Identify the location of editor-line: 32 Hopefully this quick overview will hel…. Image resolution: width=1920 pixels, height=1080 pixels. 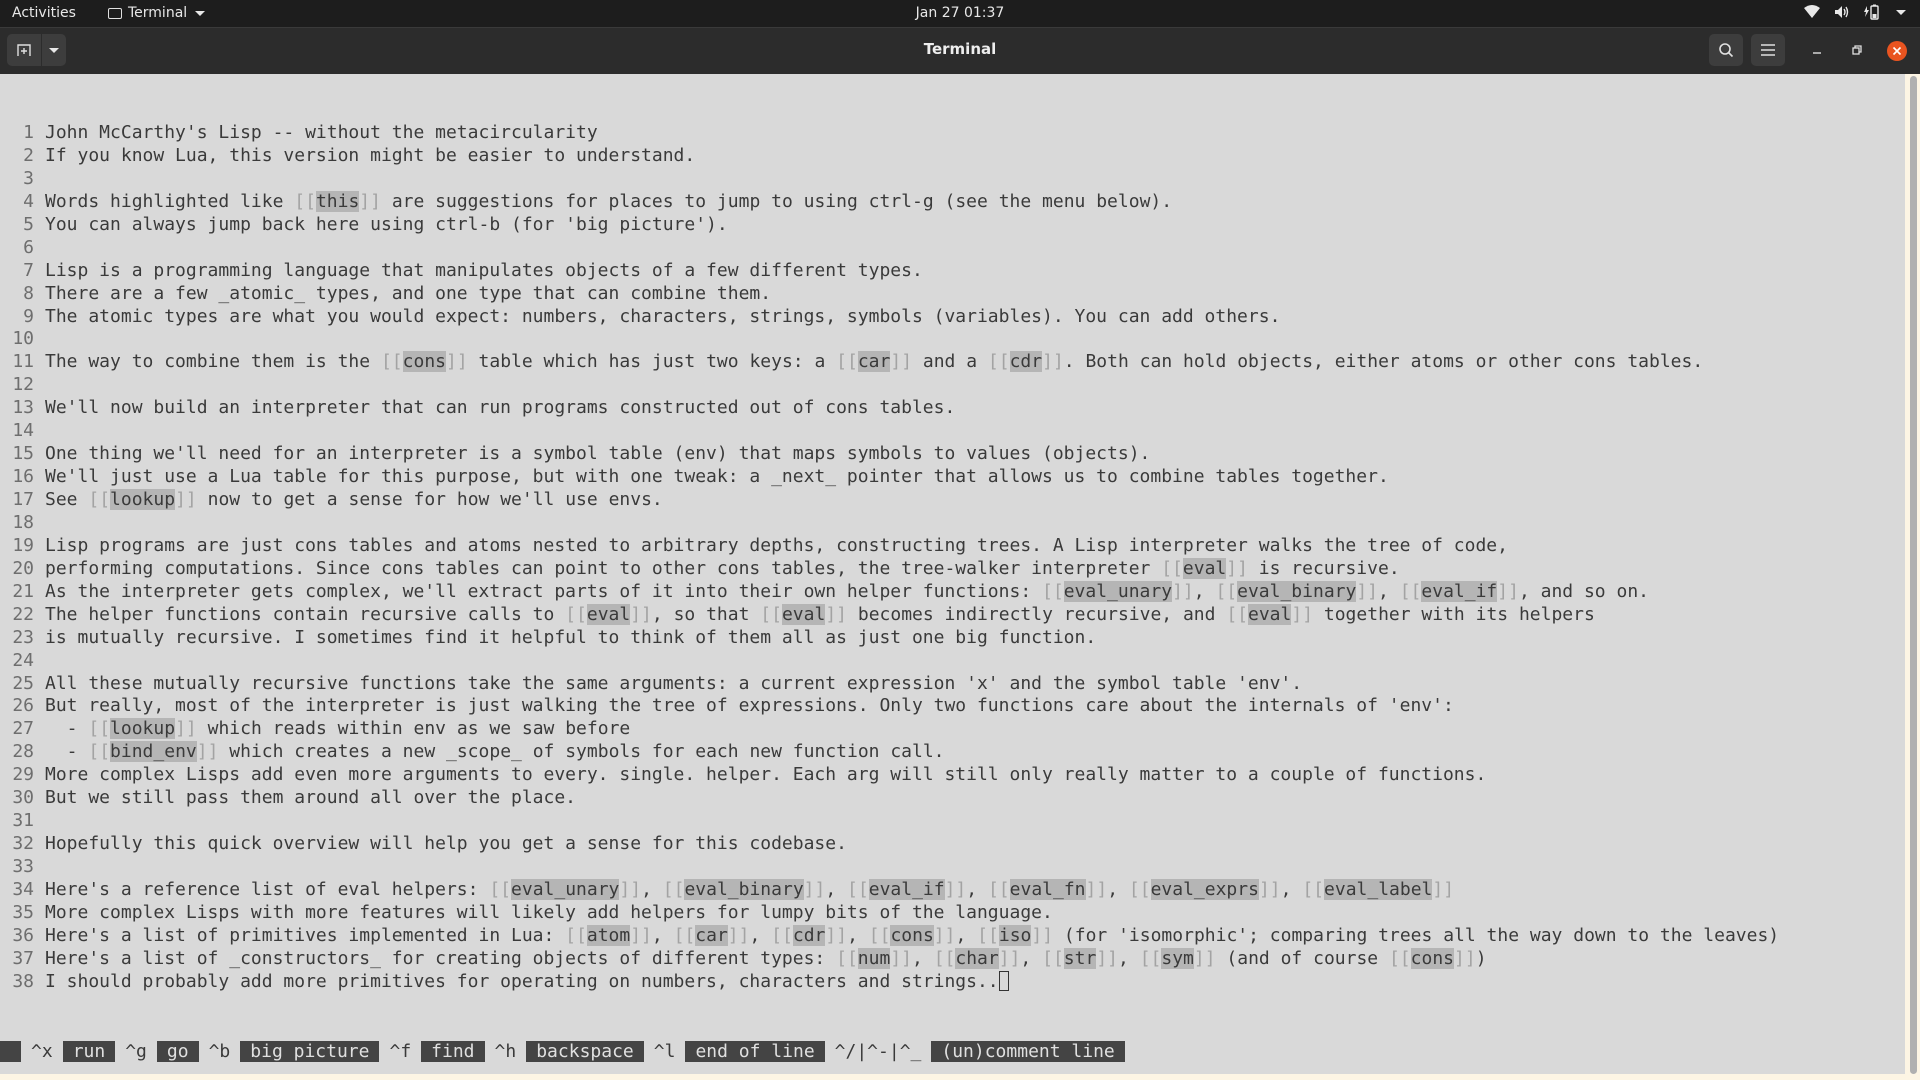
(889, 844).